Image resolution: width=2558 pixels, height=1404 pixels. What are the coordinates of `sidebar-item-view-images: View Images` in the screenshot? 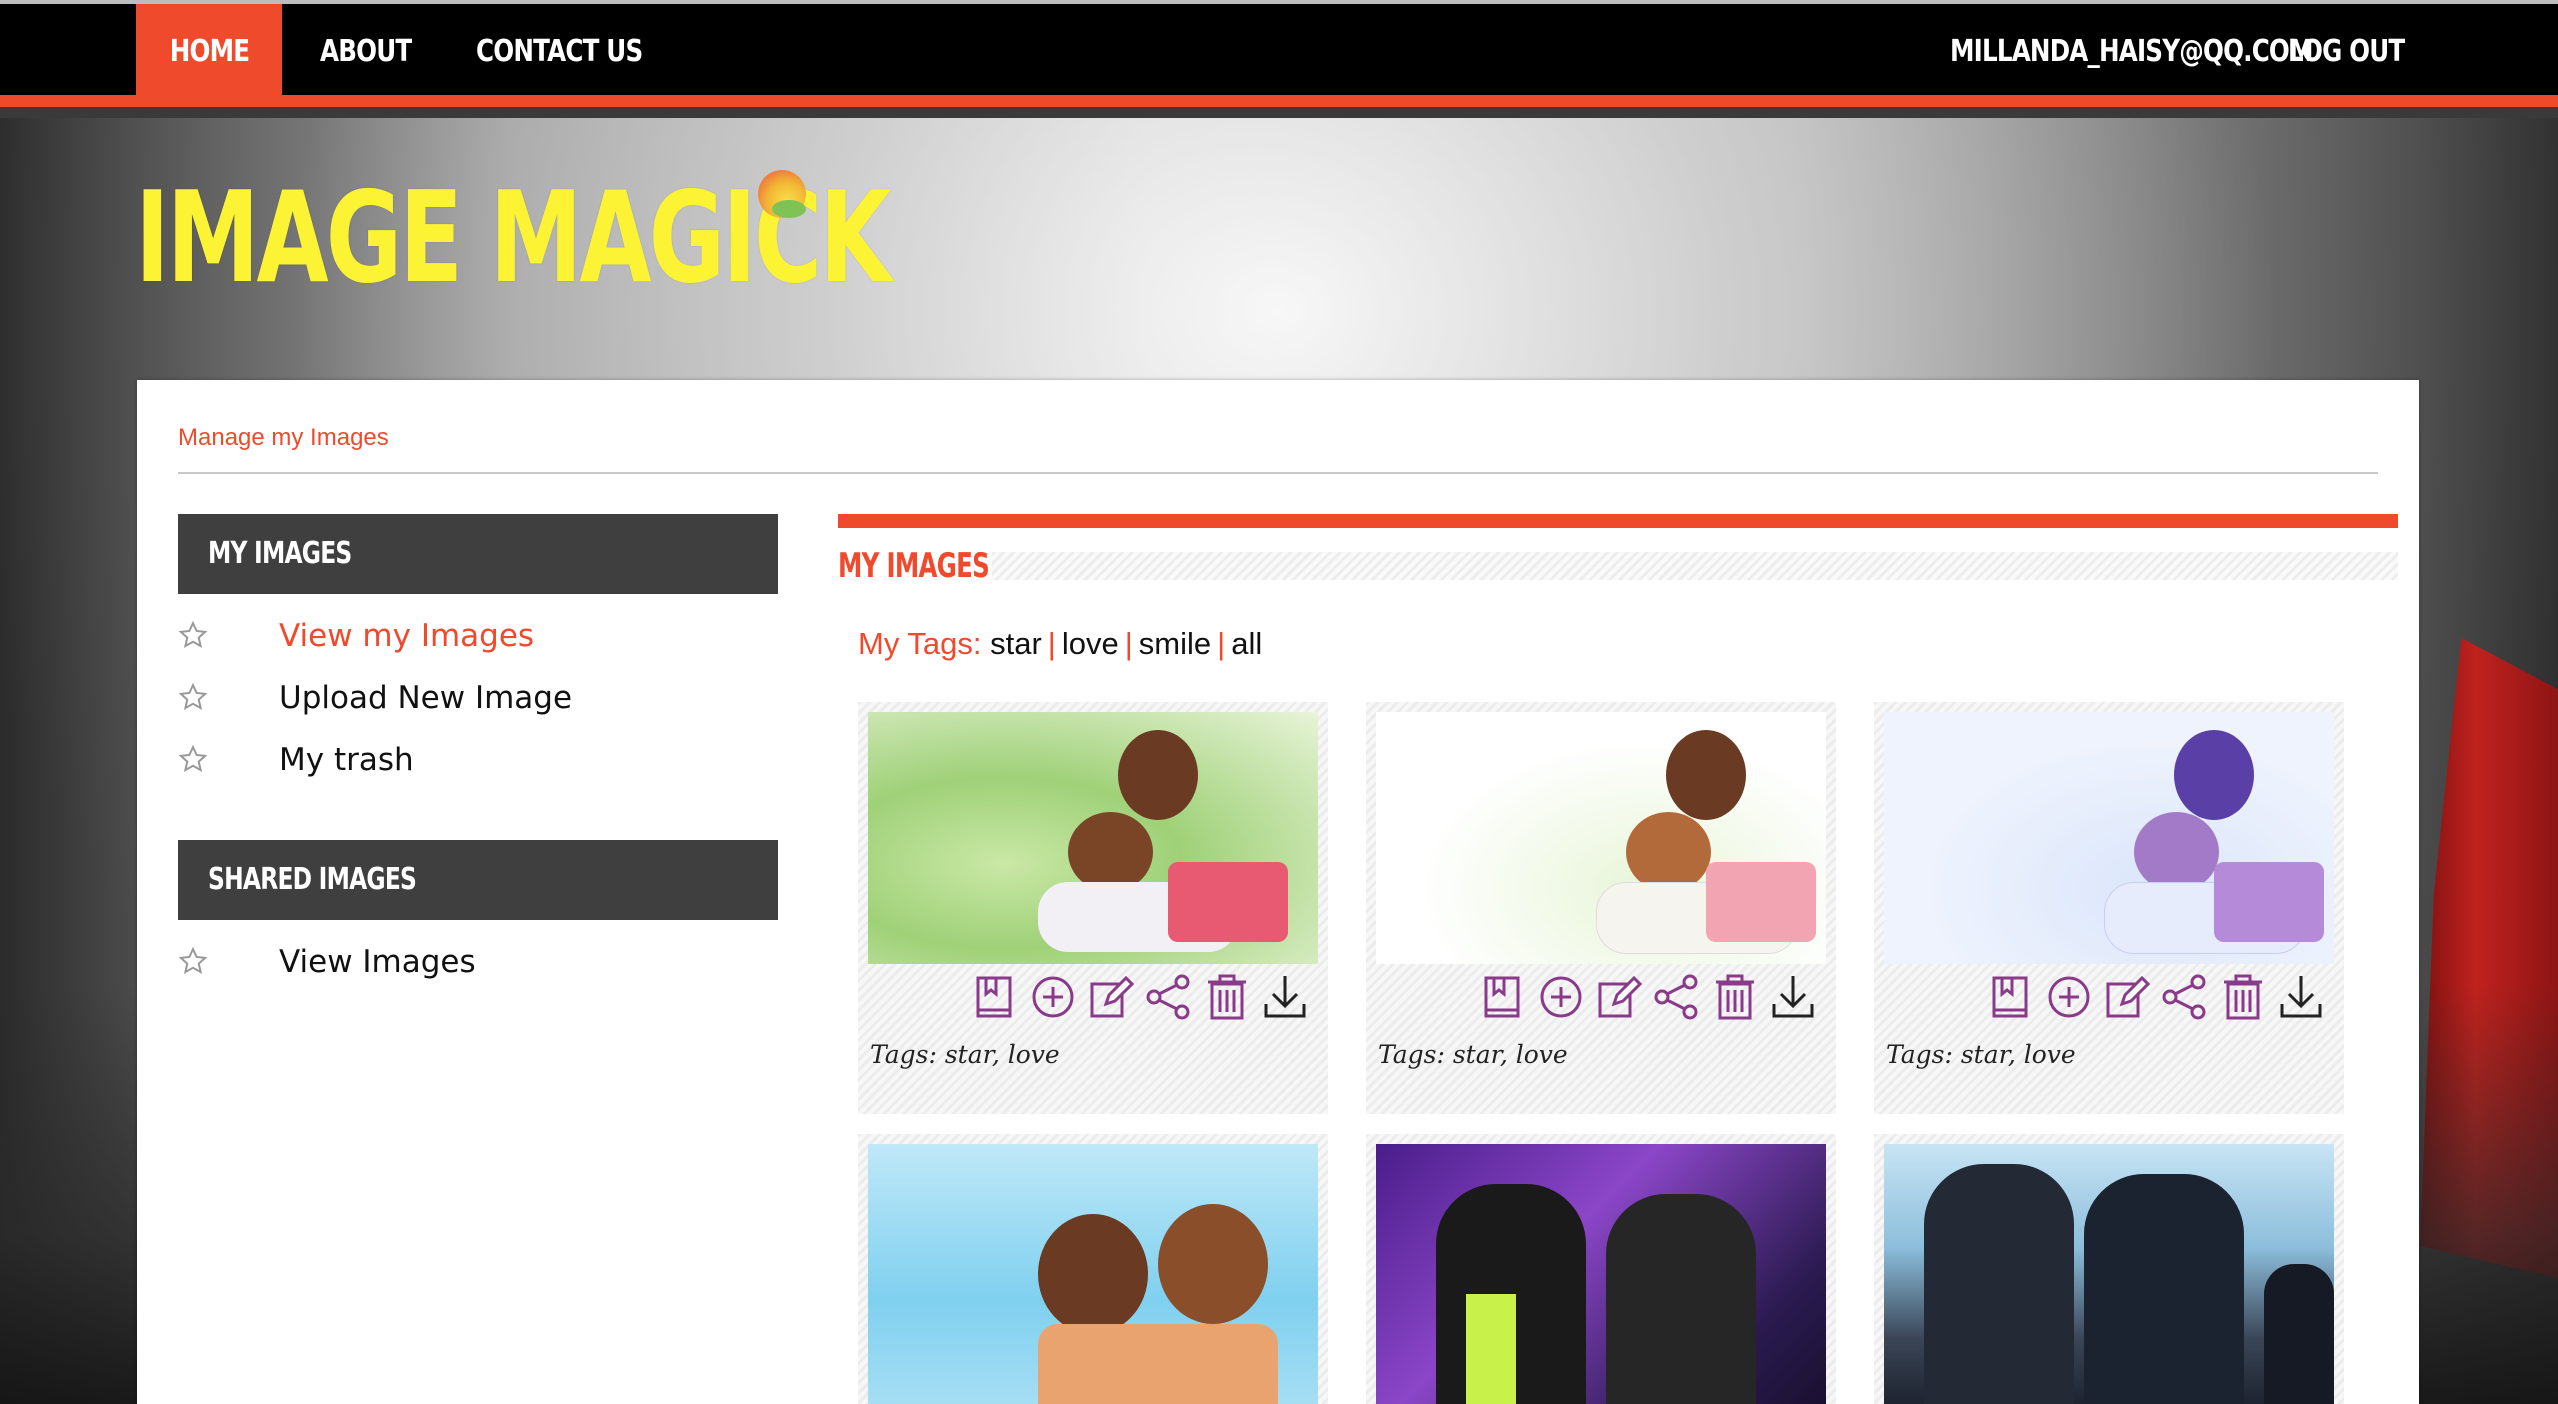 It's located at (478, 964).